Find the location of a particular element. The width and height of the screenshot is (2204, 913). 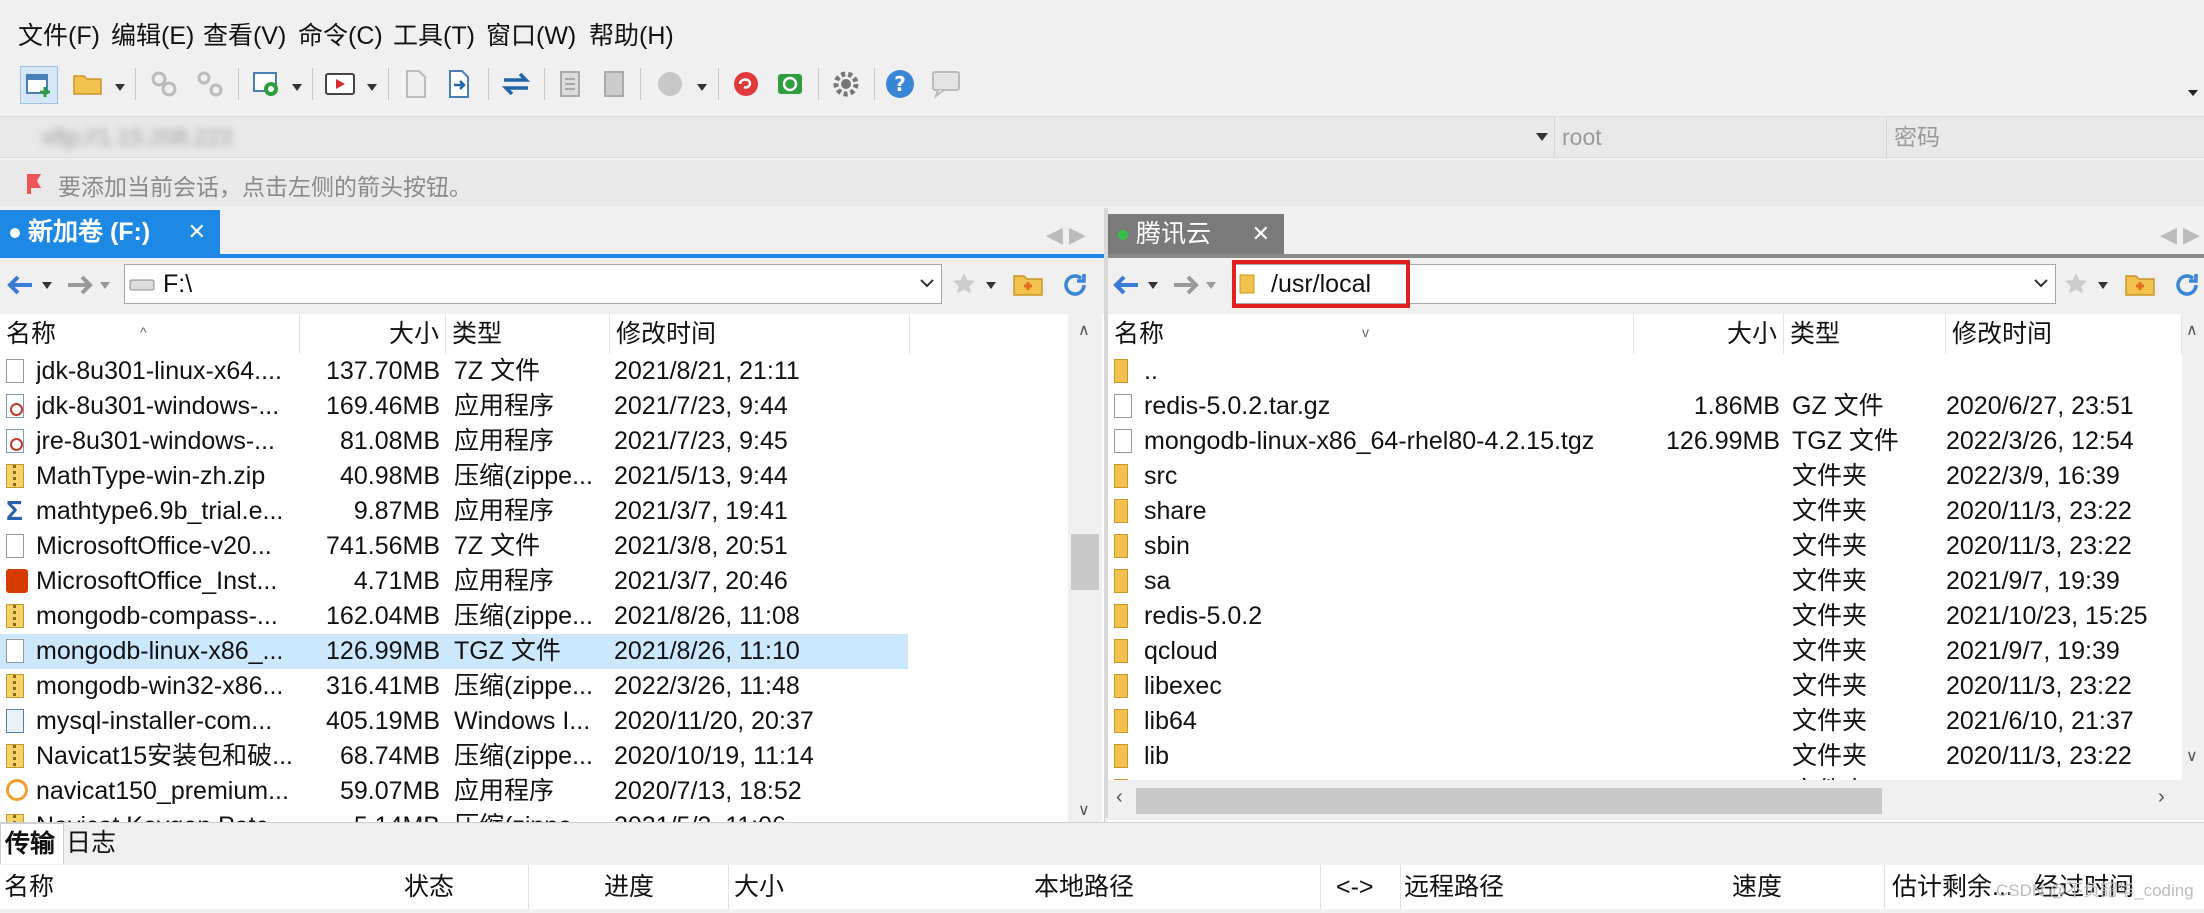

col-transfer-size: 大小 is located at coordinates (759, 887).